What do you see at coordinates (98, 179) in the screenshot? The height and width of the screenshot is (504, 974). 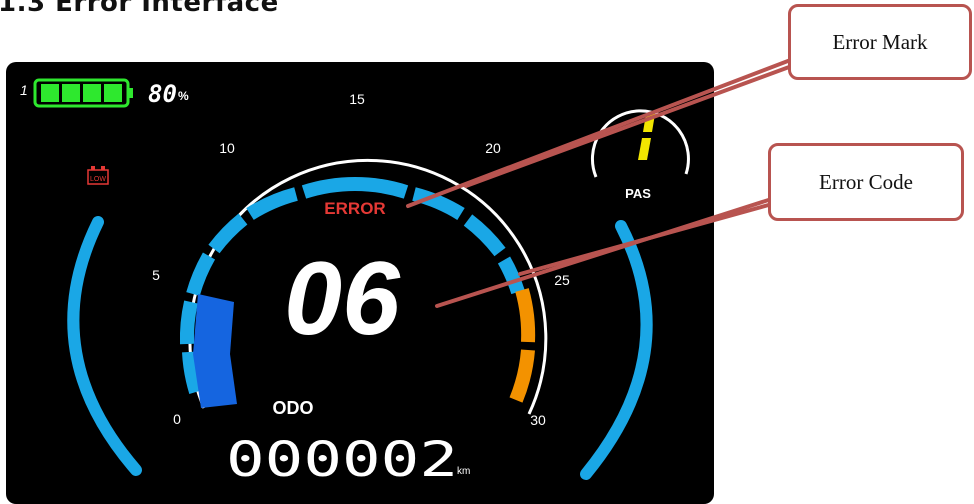 I see `low-battery-label: LOW` at bounding box center [98, 179].